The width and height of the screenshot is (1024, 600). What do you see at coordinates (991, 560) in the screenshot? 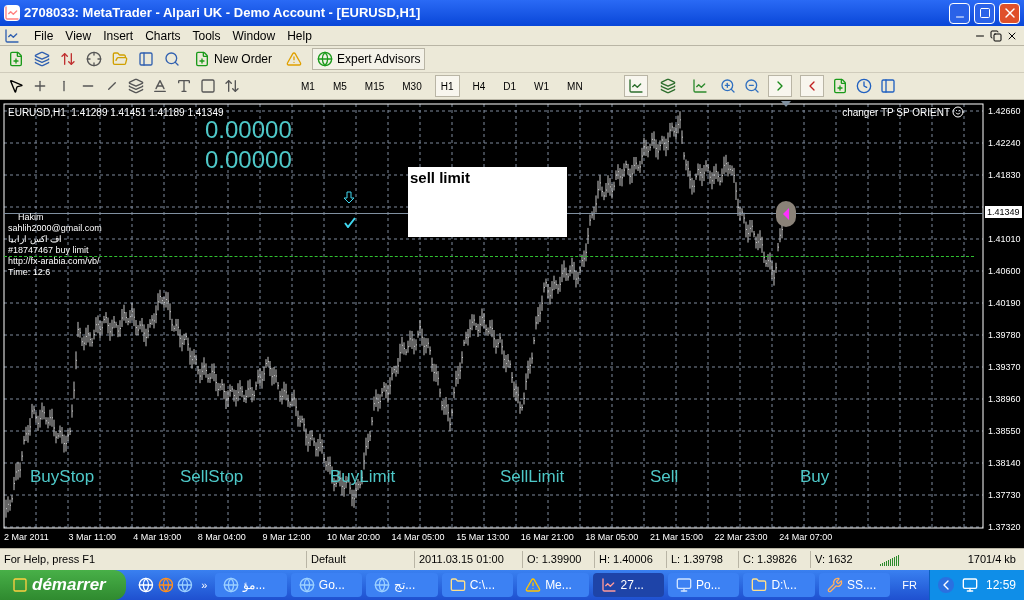
I see `status-traffic: 1701/4 kb` at bounding box center [991, 560].